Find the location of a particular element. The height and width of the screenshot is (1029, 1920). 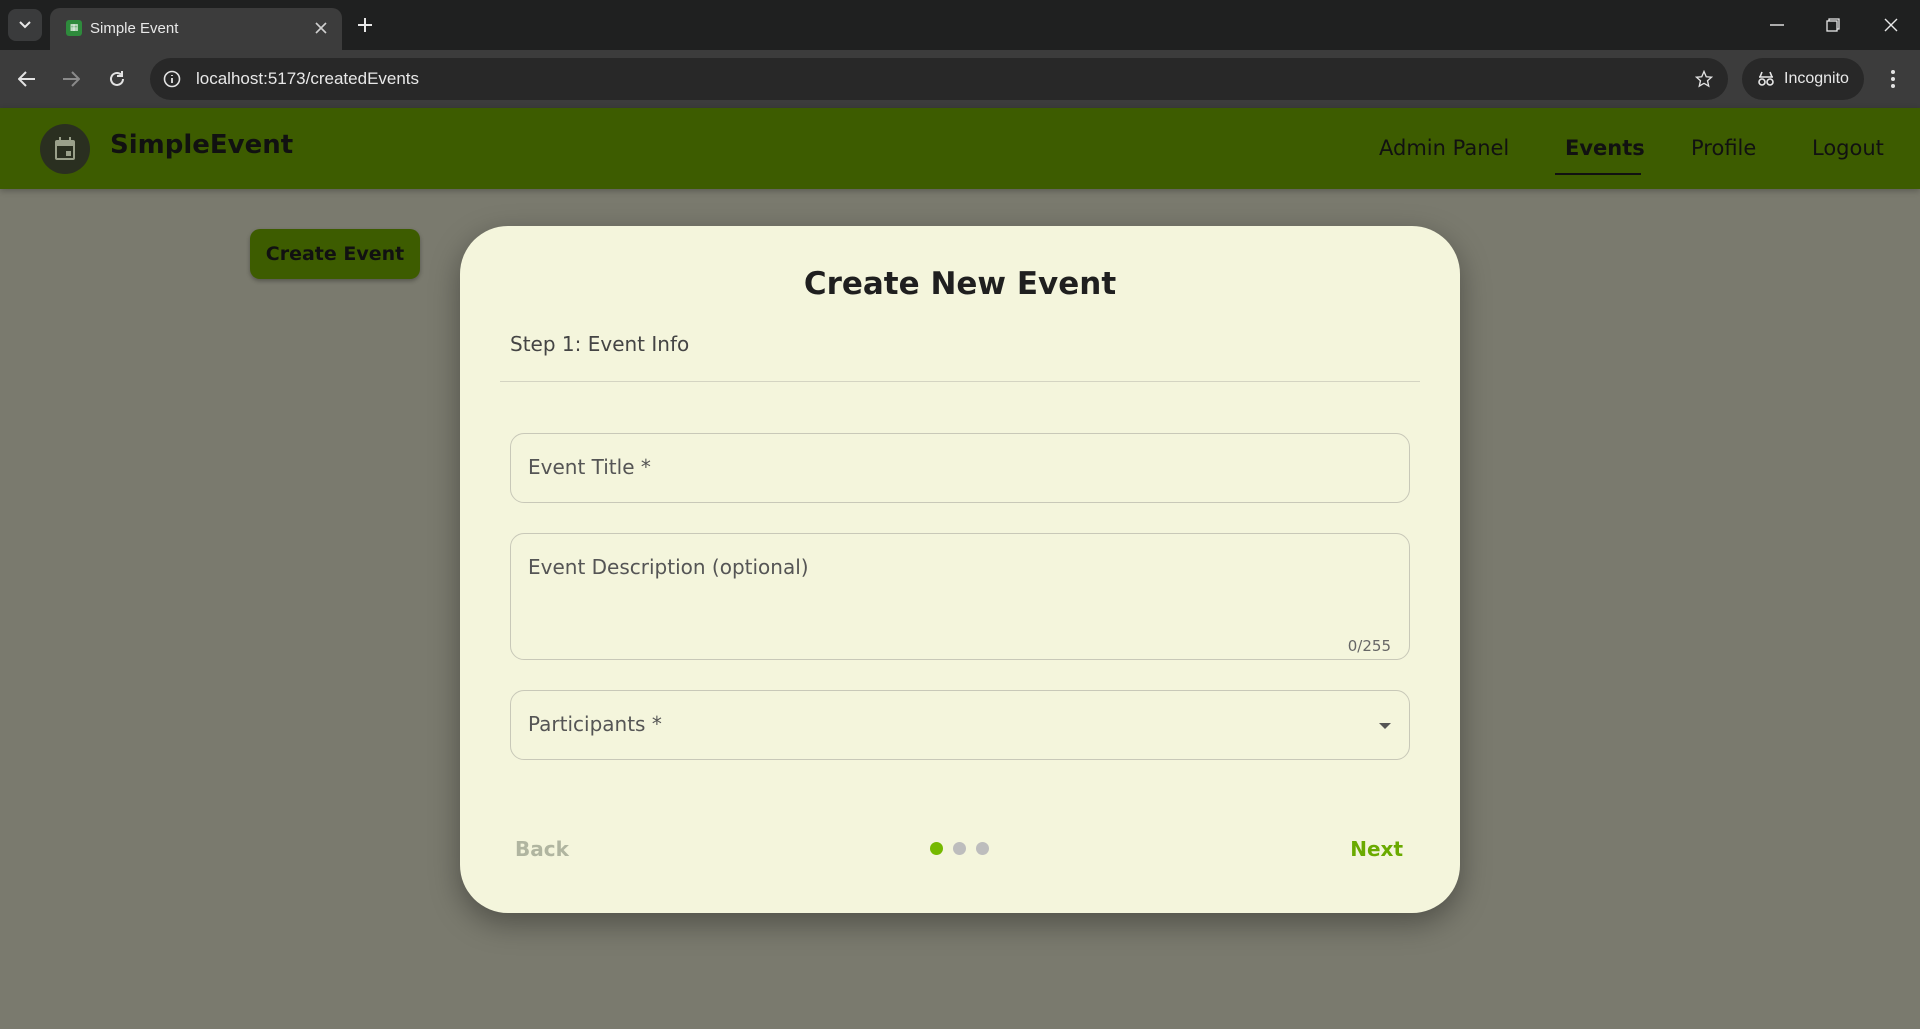

close-window-button is located at coordinates (1891, 25).